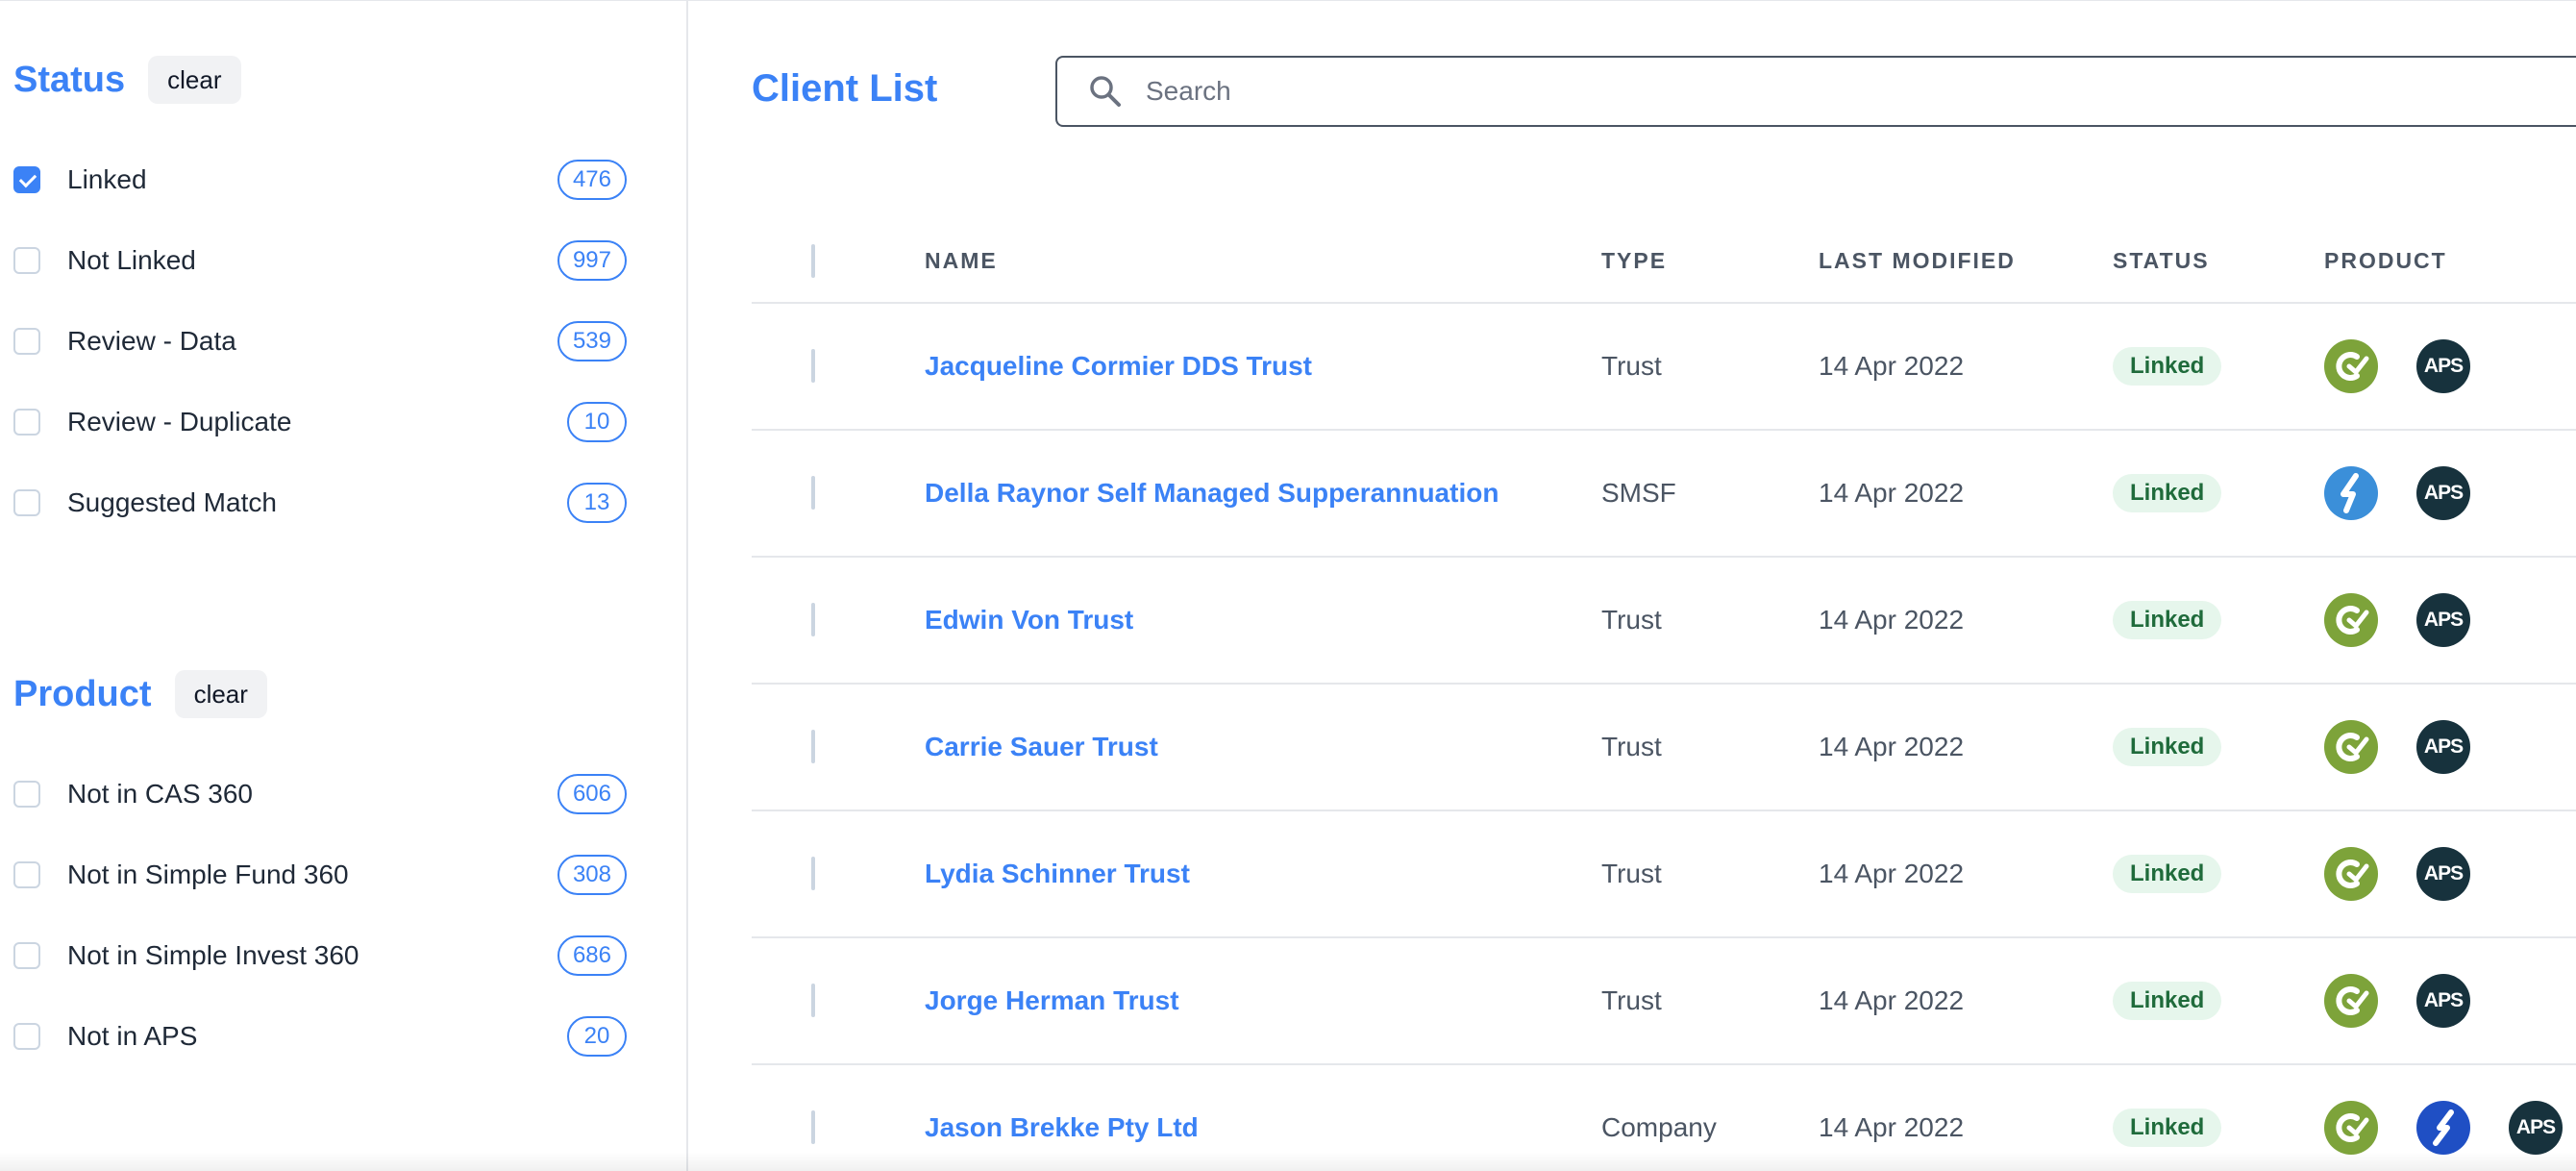 Image resolution: width=2576 pixels, height=1171 pixels. I want to click on product-filter-header: Product clear, so click(140, 694).